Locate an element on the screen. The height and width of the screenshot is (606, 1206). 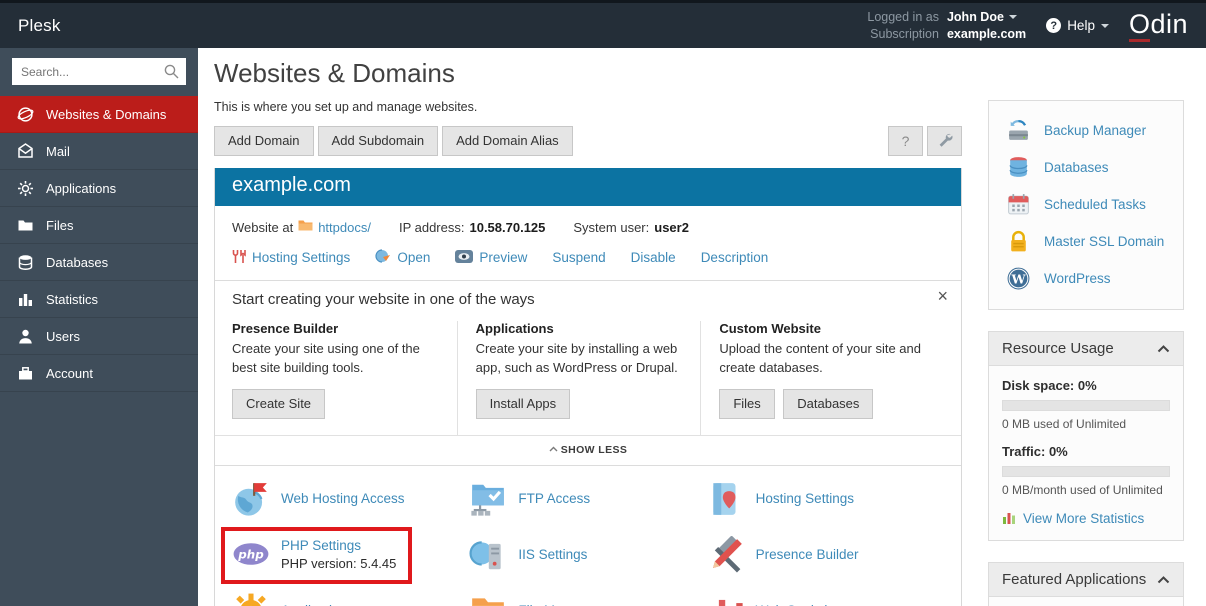
tool-presence-builder: Presence Builder is located at coordinates (825, 554).